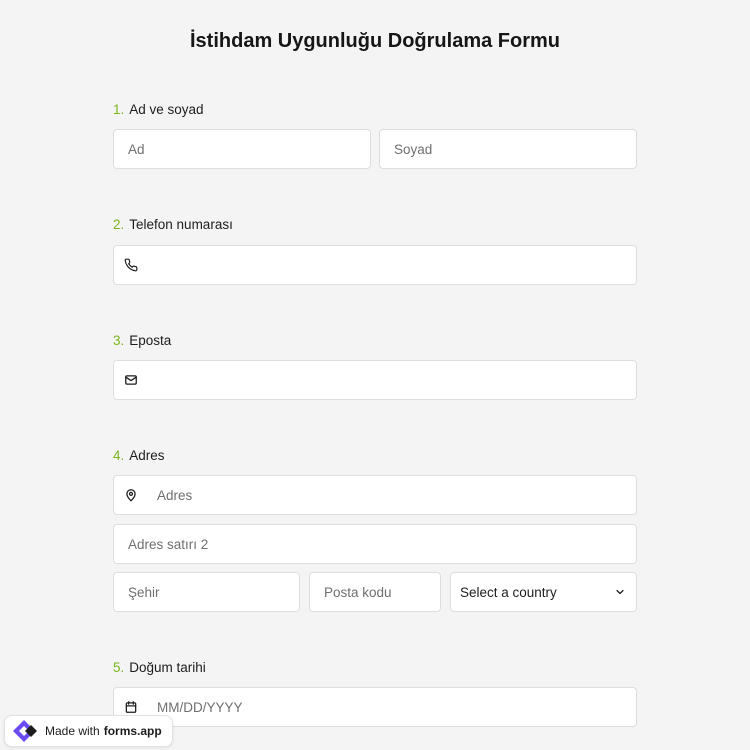 The image size is (750, 750). What do you see at coordinates (119, 224) in the screenshot?
I see `question-number: 2.` at bounding box center [119, 224].